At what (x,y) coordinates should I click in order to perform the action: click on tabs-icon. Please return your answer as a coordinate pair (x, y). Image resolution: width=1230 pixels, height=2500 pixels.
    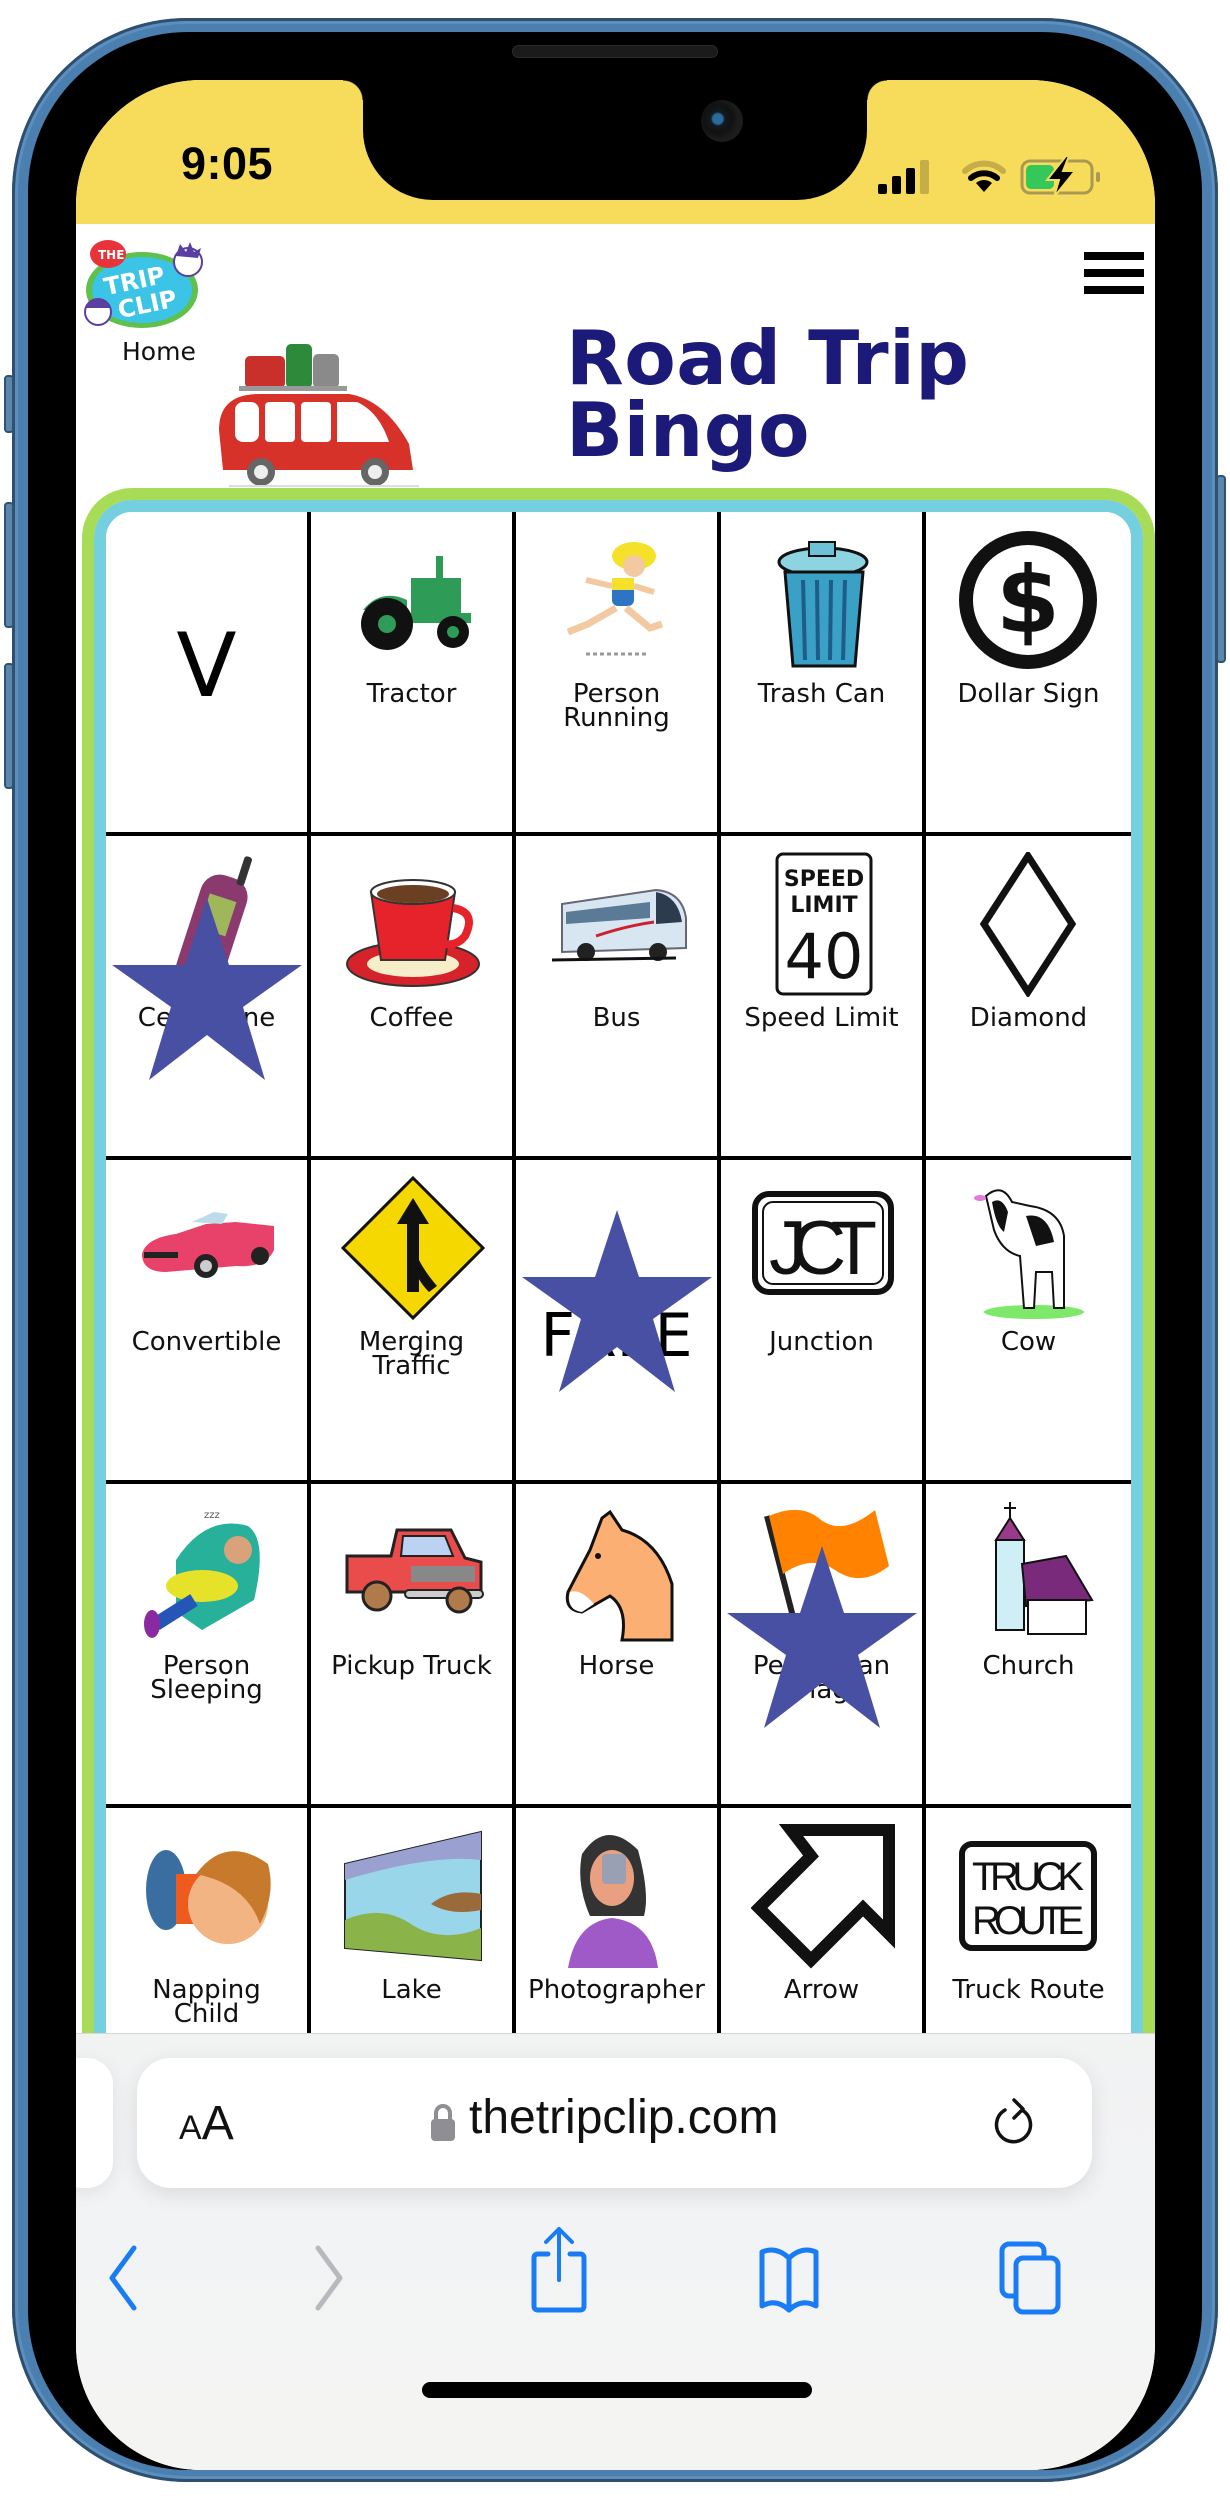
    Looking at the image, I should click on (1031, 2278).